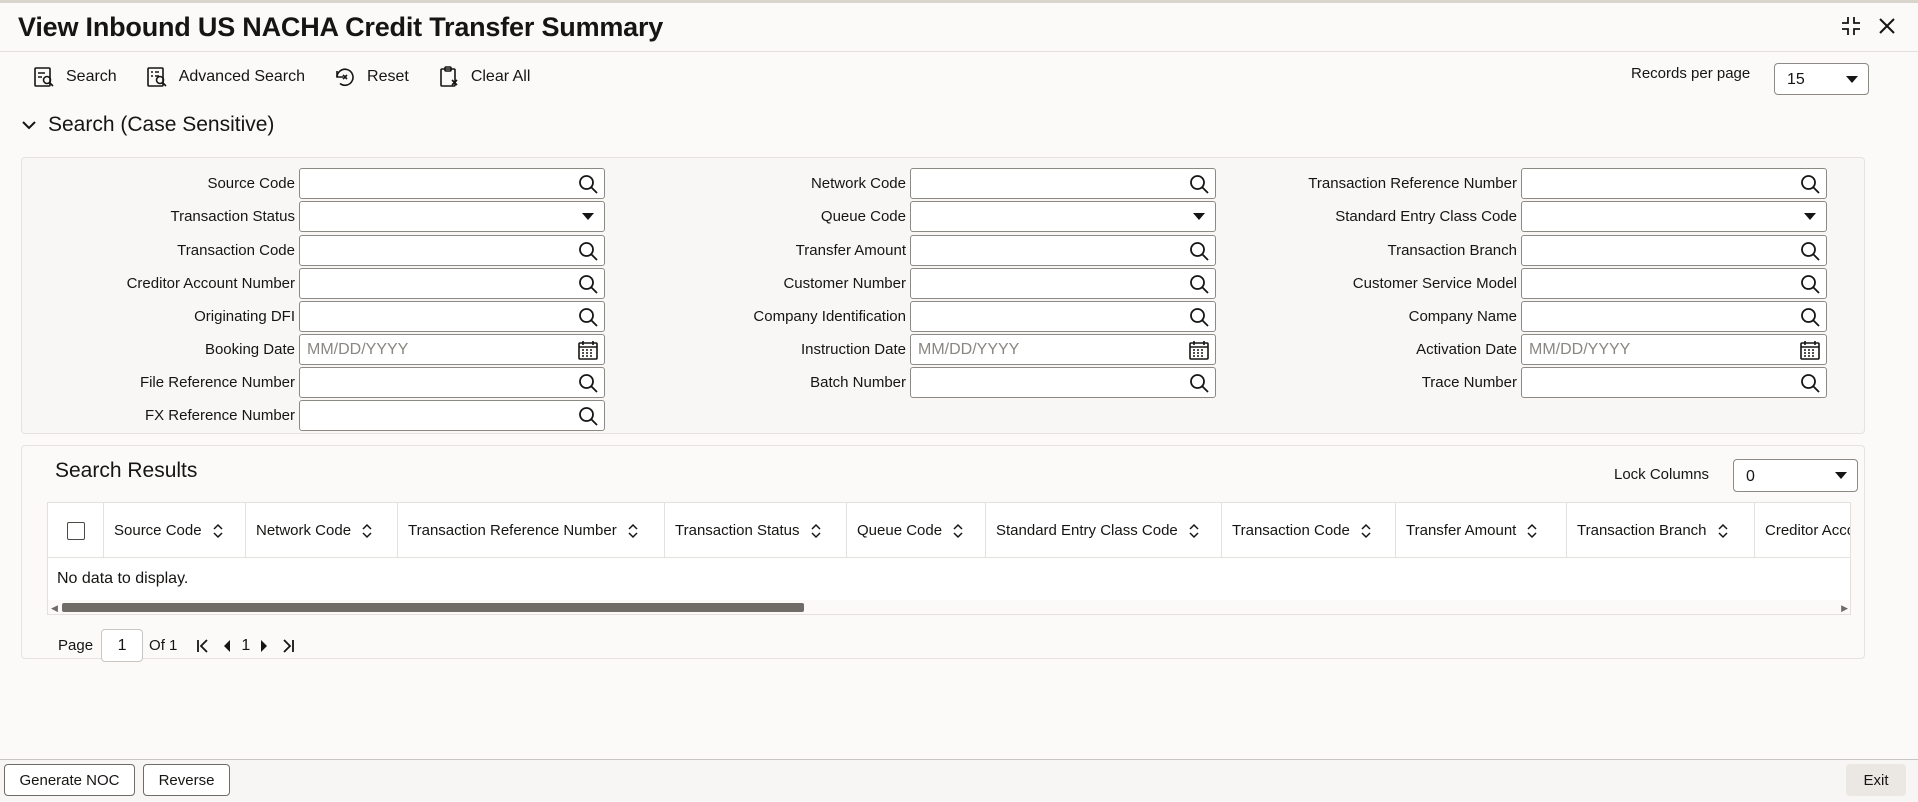 This screenshot has height=802, width=1918. What do you see at coordinates (122, 645) in the screenshot?
I see `page-number-input: 1` at bounding box center [122, 645].